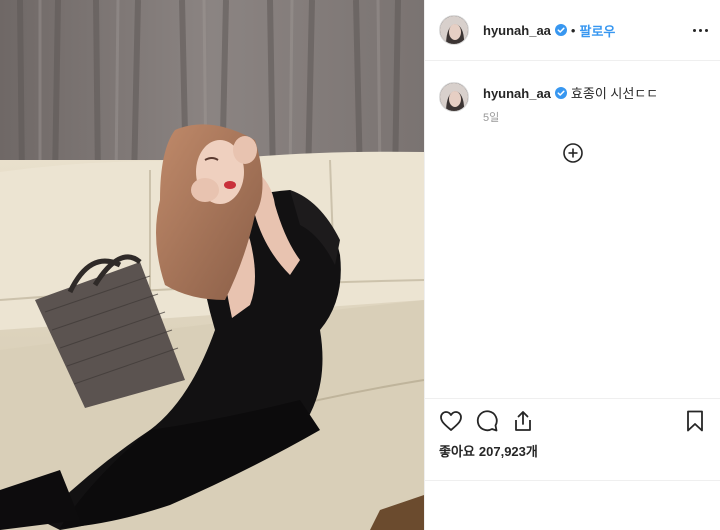  Describe the element at coordinates (700, 30) in the screenshot. I see `more-options-icon` at that location.